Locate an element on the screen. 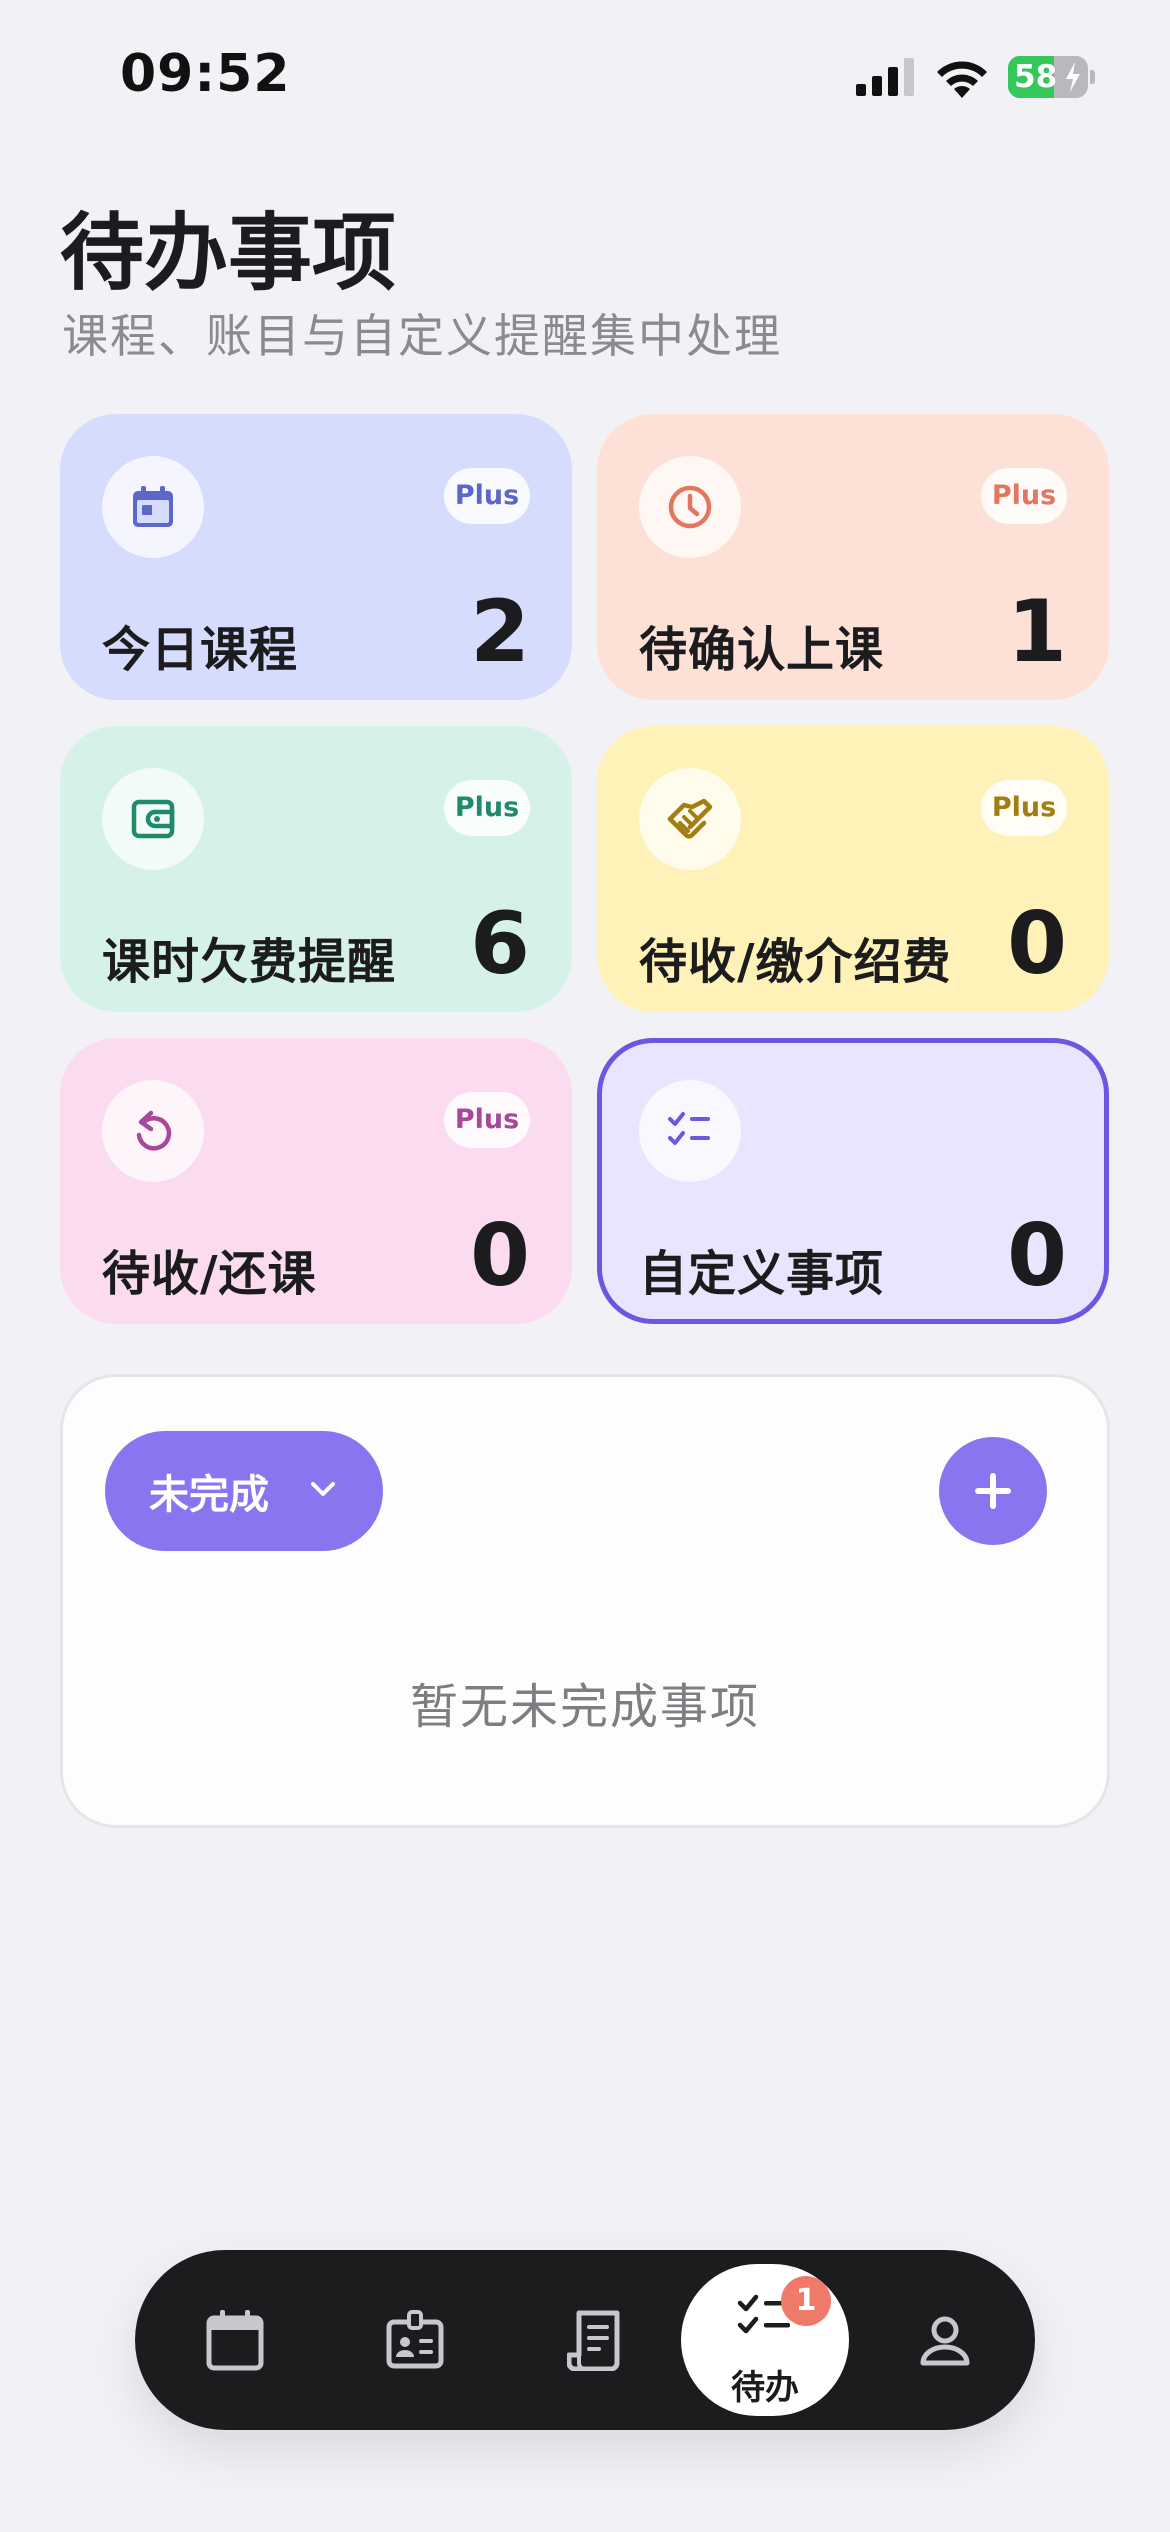 This screenshot has width=1170, height=2532. clock-icon is located at coordinates (690, 507).